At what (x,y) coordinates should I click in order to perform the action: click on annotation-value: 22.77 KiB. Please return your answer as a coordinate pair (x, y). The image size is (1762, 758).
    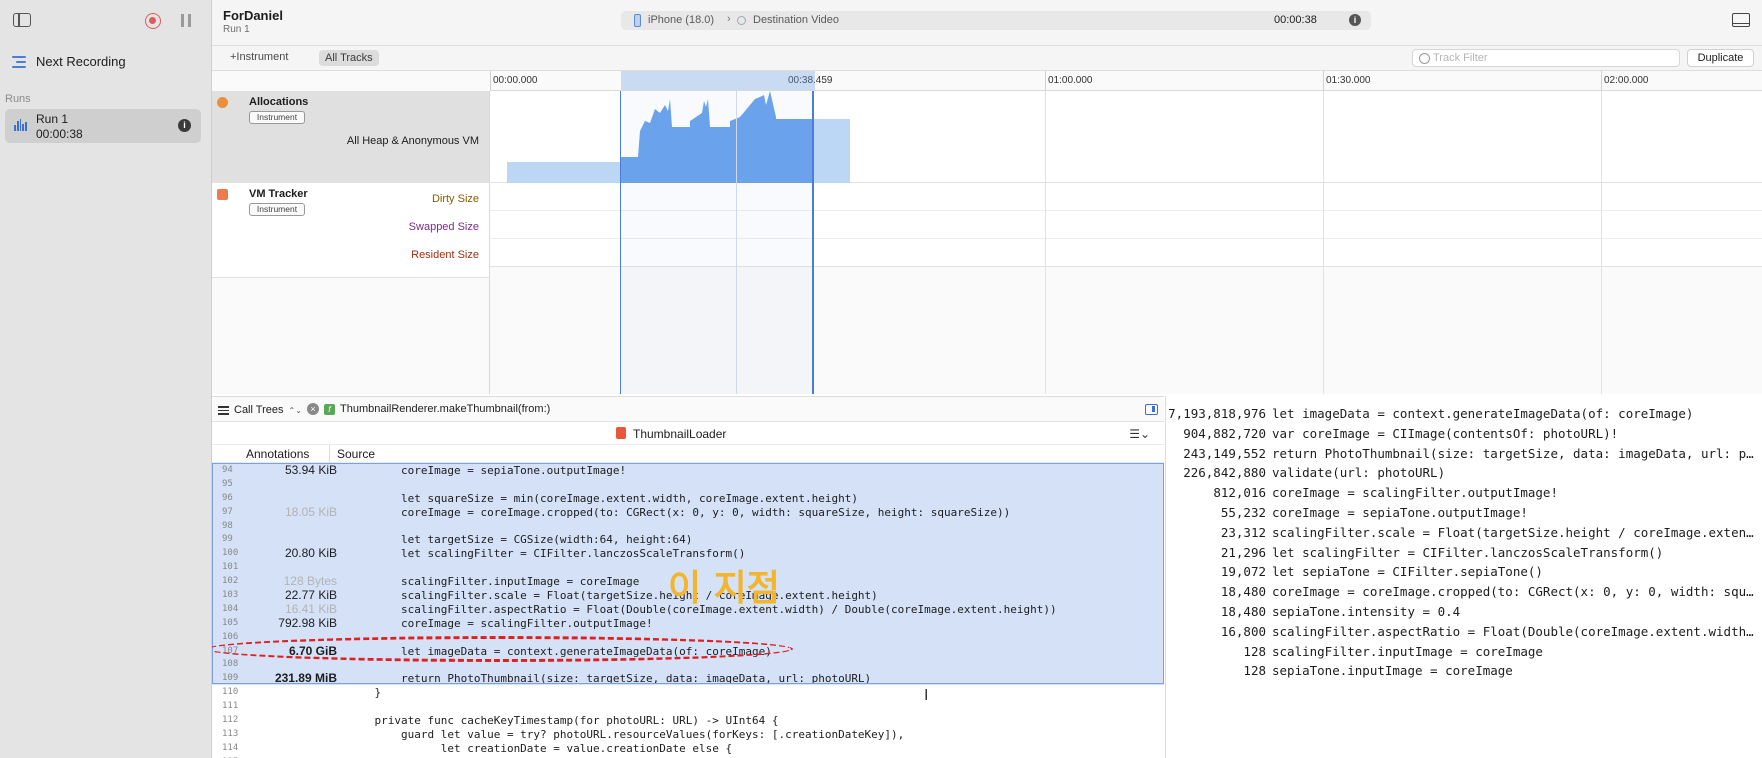
    Looking at the image, I should click on (310, 595).